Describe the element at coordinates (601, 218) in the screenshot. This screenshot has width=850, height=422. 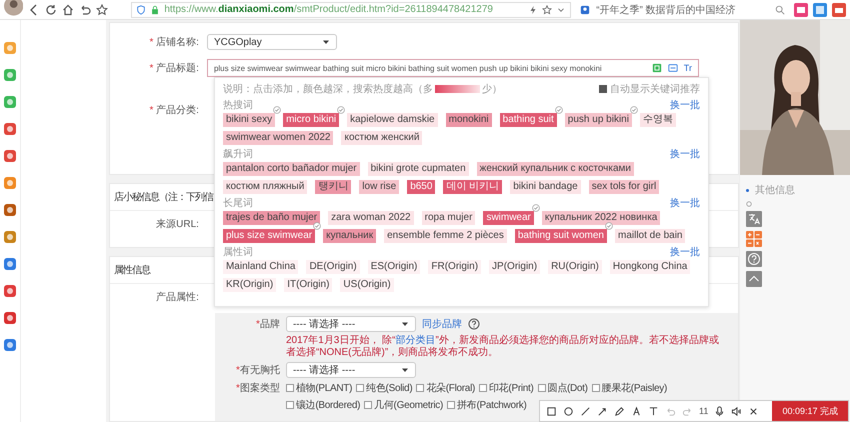
I see `keyword-tag: купальник 2022 новинка` at that location.